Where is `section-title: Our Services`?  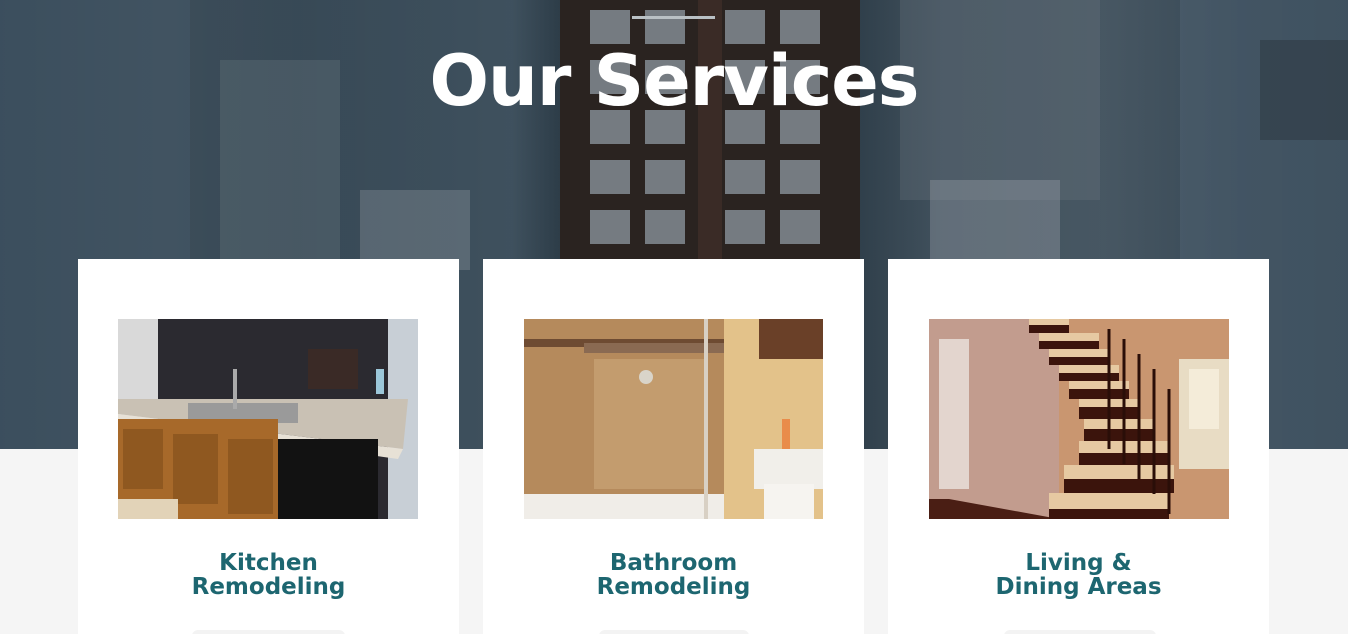 section-title: Our Services is located at coordinates (674, 81).